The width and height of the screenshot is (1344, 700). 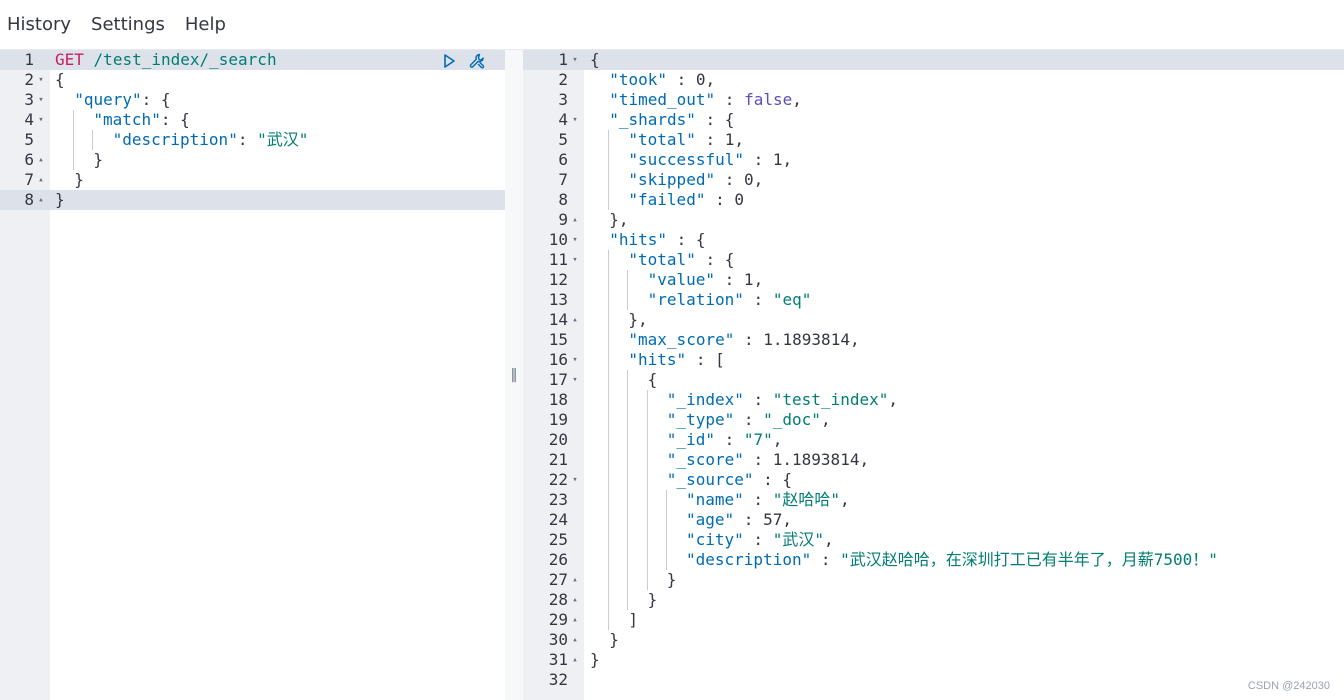 I want to click on response-token: "_source", so click(x=710, y=479).